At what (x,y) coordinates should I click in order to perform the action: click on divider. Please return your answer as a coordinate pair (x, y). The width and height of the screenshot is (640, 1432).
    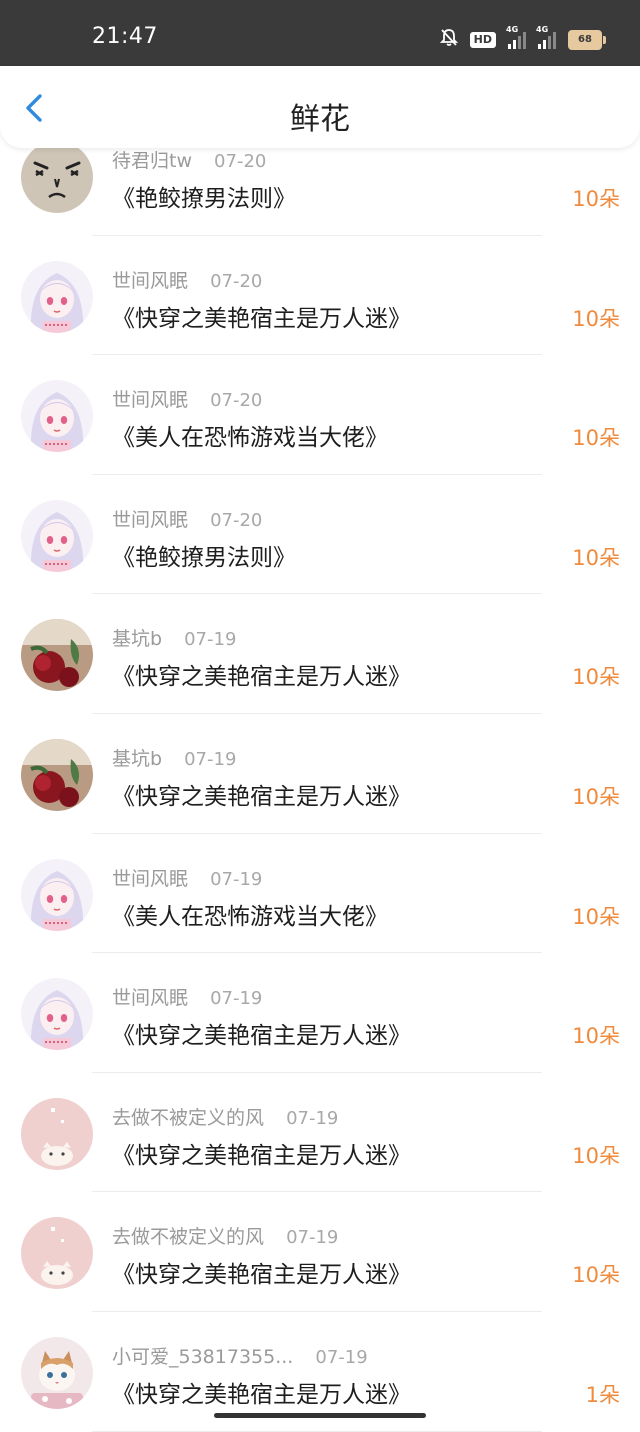
    Looking at the image, I should click on (317, 1431).